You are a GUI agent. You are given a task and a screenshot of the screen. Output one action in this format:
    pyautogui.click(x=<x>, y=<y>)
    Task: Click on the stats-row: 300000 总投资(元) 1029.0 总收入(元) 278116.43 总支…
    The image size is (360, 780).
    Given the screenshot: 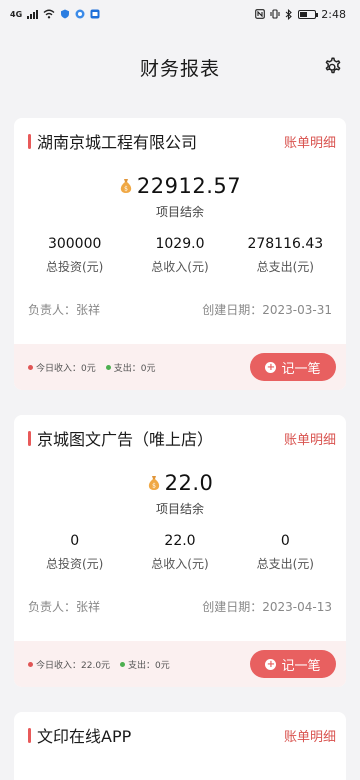 What is the action you would take?
    pyautogui.click(x=180, y=255)
    